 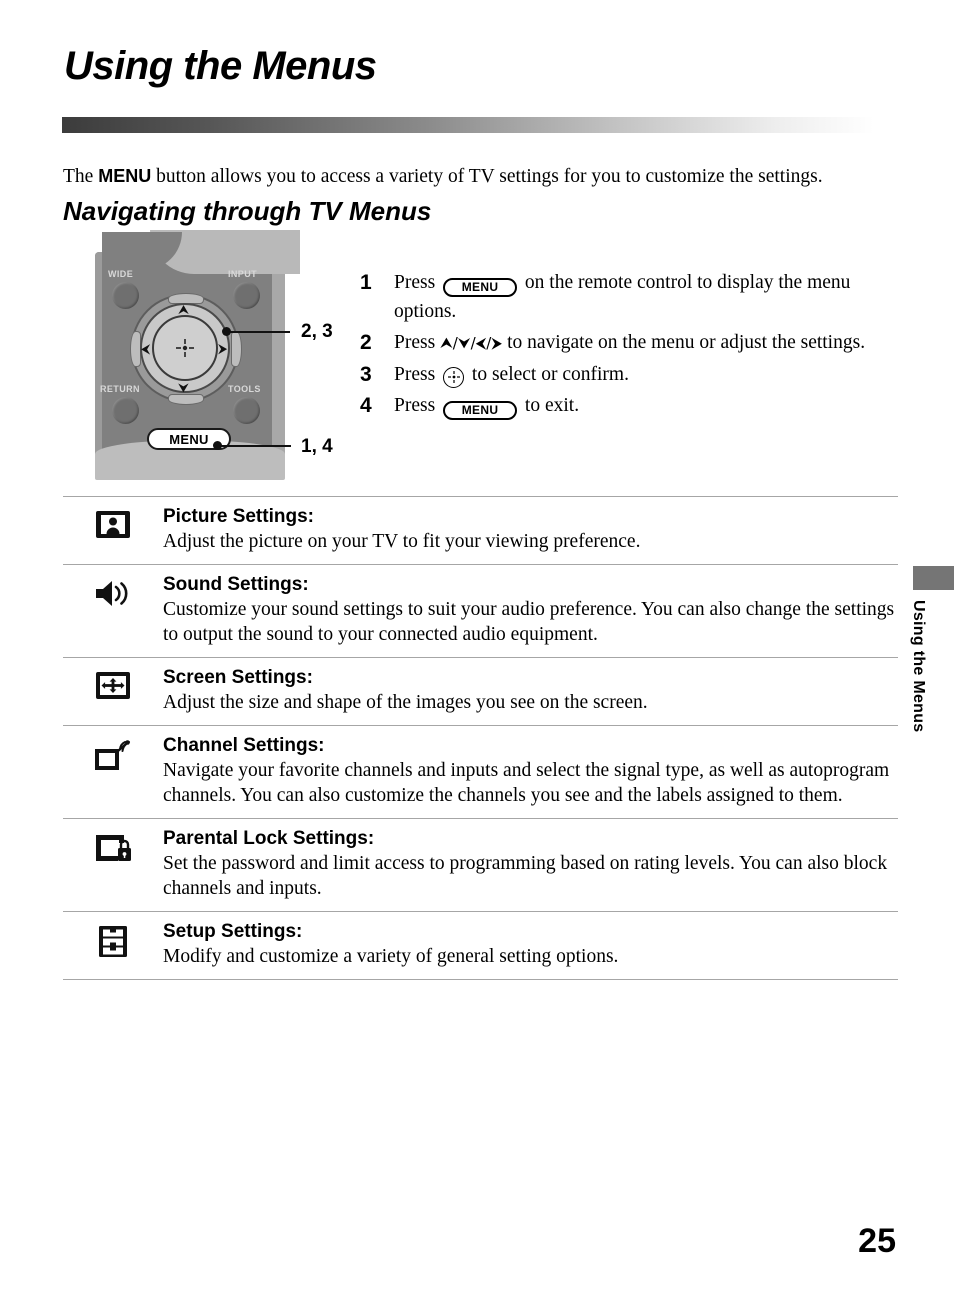 What do you see at coordinates (113, 845) in the screenshot?
I see `parental-lock-settings-icon` at bounding box center [113, 845].